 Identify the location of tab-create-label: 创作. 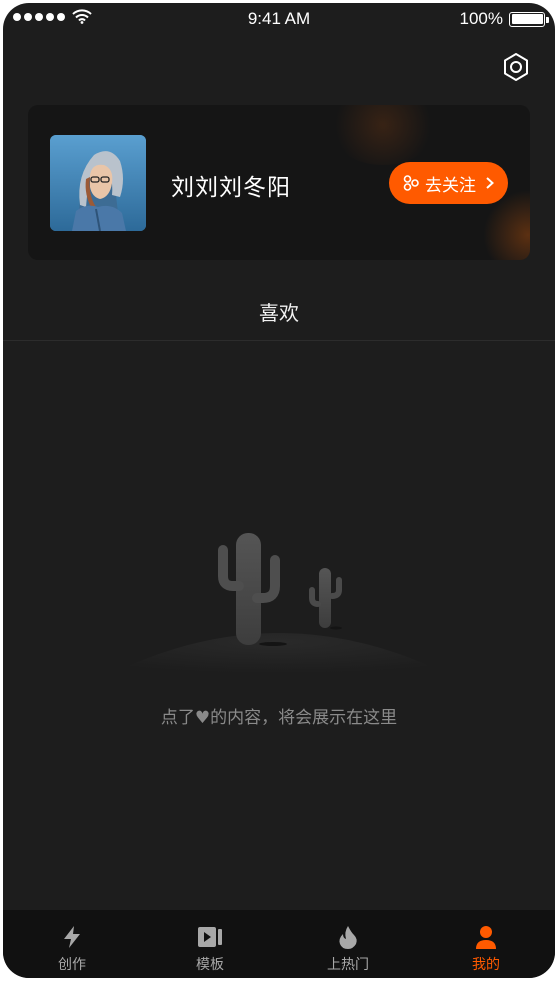
(72, 965).